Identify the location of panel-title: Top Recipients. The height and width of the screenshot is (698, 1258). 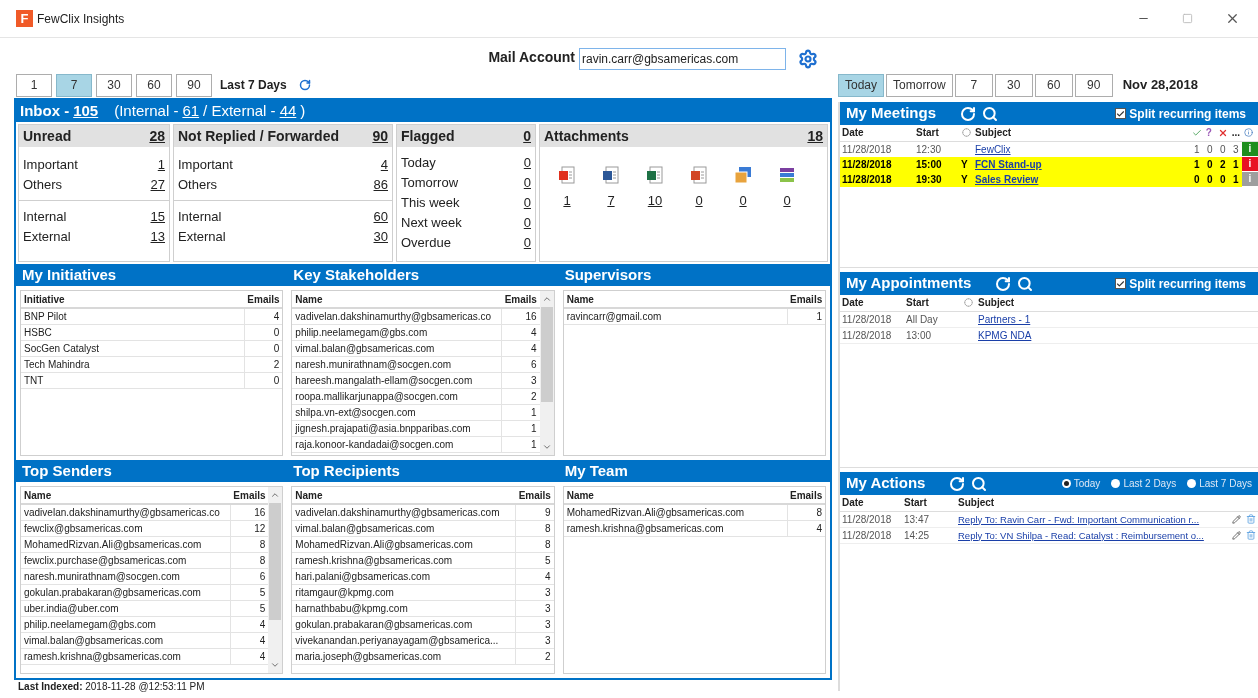
(346, 471).